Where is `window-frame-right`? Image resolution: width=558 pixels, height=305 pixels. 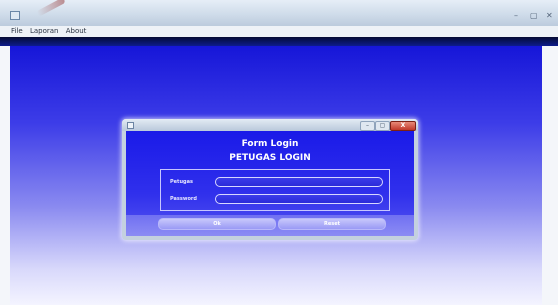
window-frame-right is located at coordinates (550, 175).